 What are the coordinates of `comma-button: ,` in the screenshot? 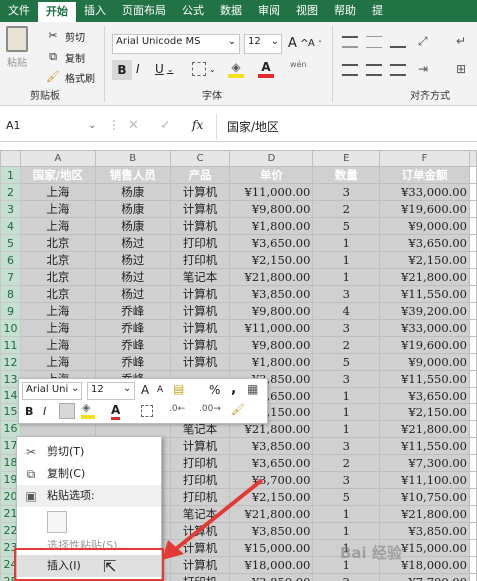 It's located at (233, 389).